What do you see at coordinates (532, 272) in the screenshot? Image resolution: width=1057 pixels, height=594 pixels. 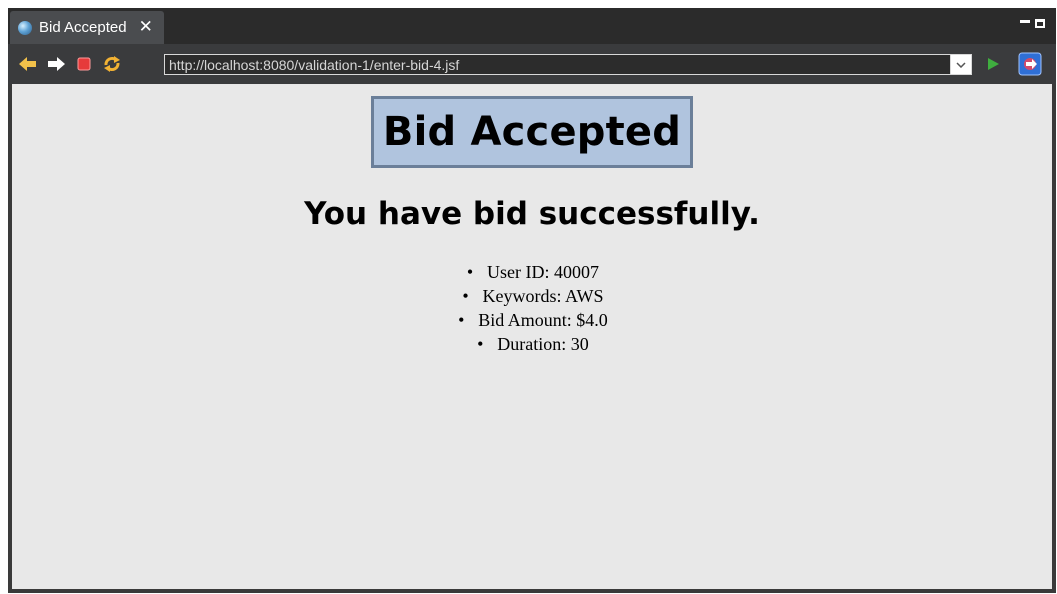 I see `list-item: • User ID: 40007` at bounding box center [532, 272].